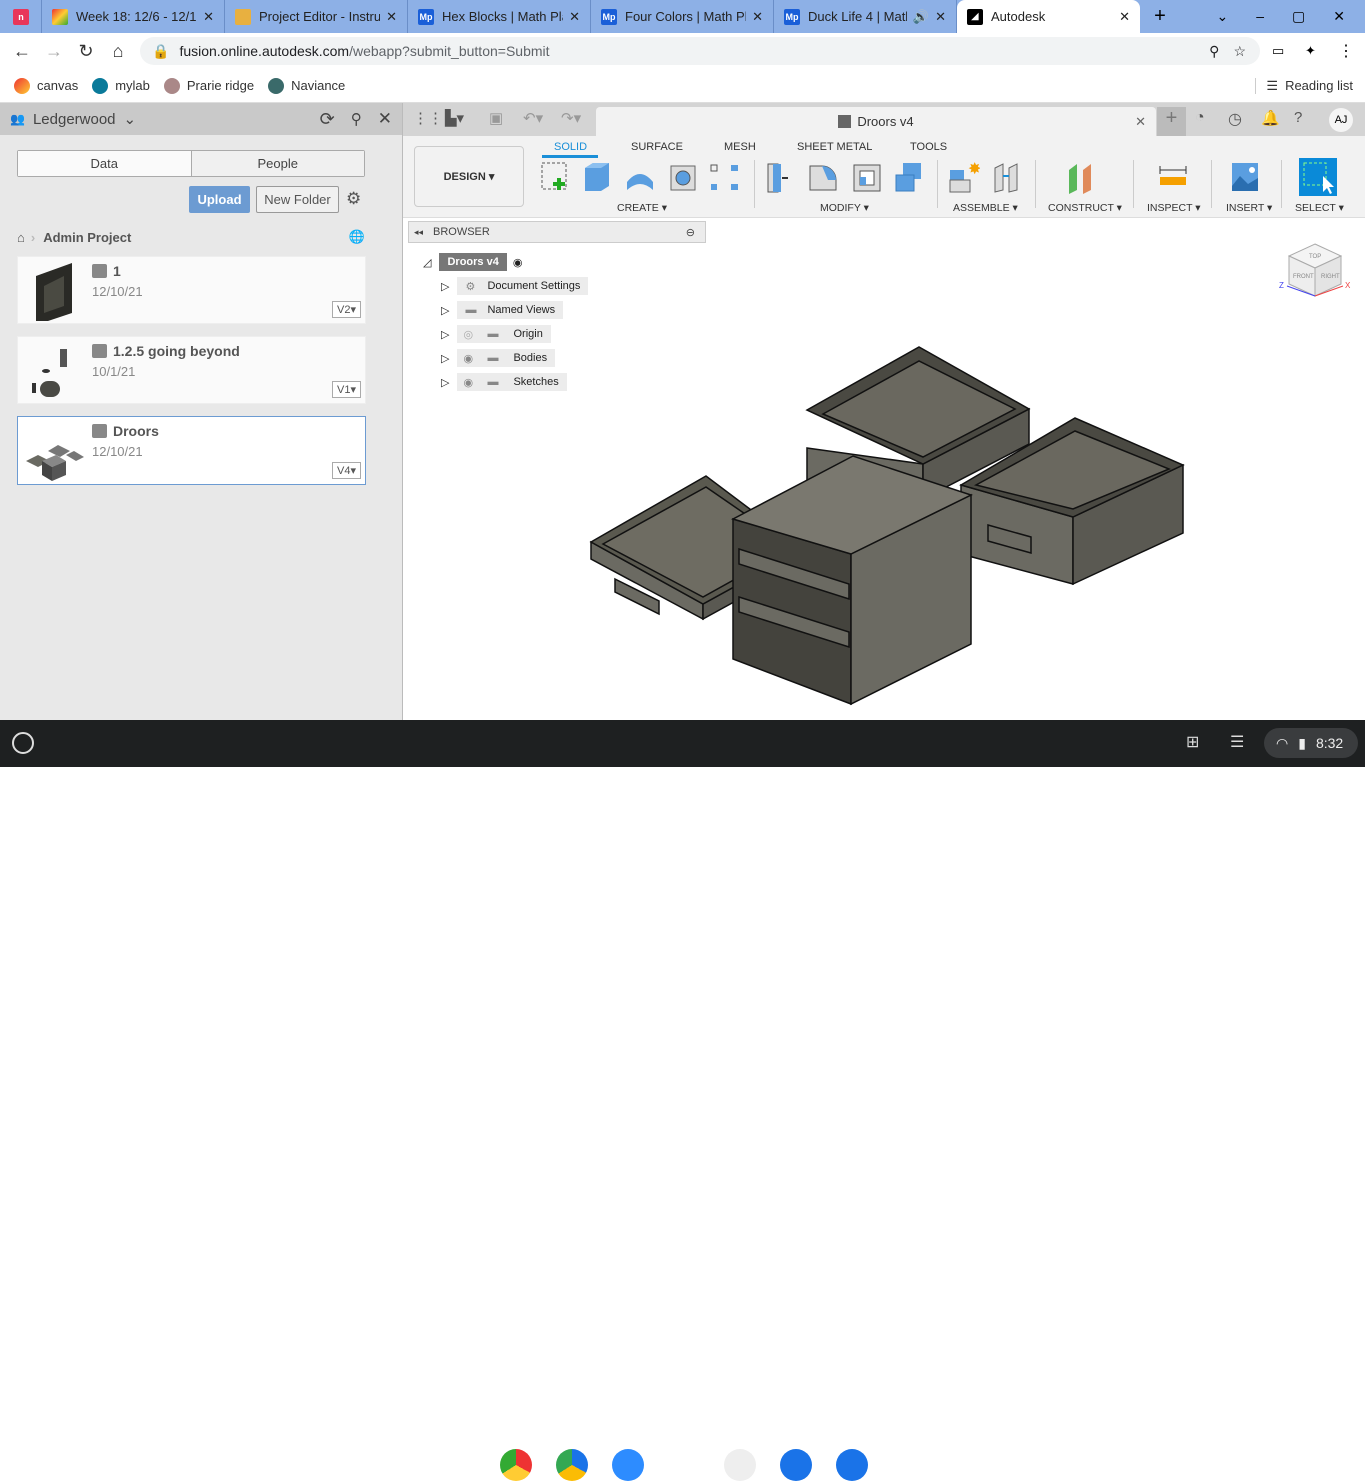 Image resolution: width=1365 pixels, height=1481 pixels. What do you see at coordinates (740, 1465) in the screenshot?
I see `app-icon` at bounding box center [740, 1465].